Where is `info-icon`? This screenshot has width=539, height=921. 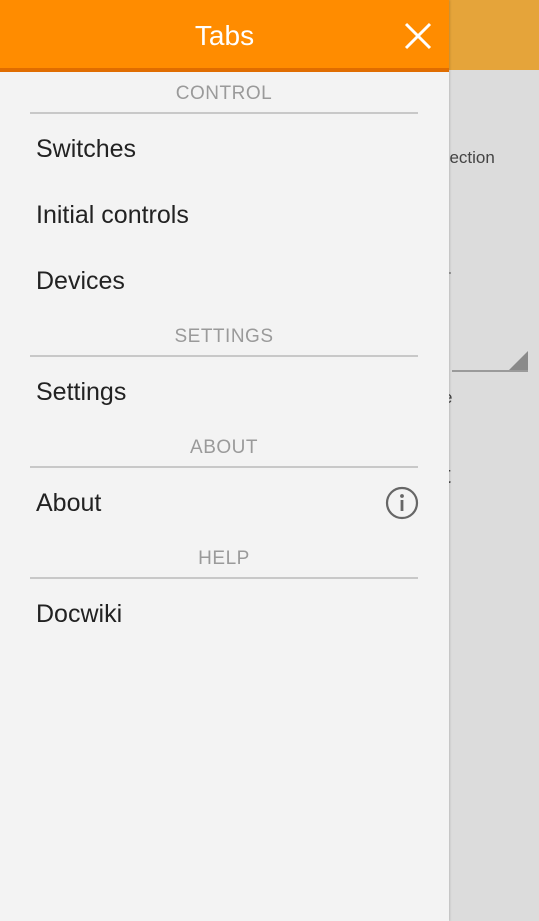
info-icon is located at coordinates (402, 503).